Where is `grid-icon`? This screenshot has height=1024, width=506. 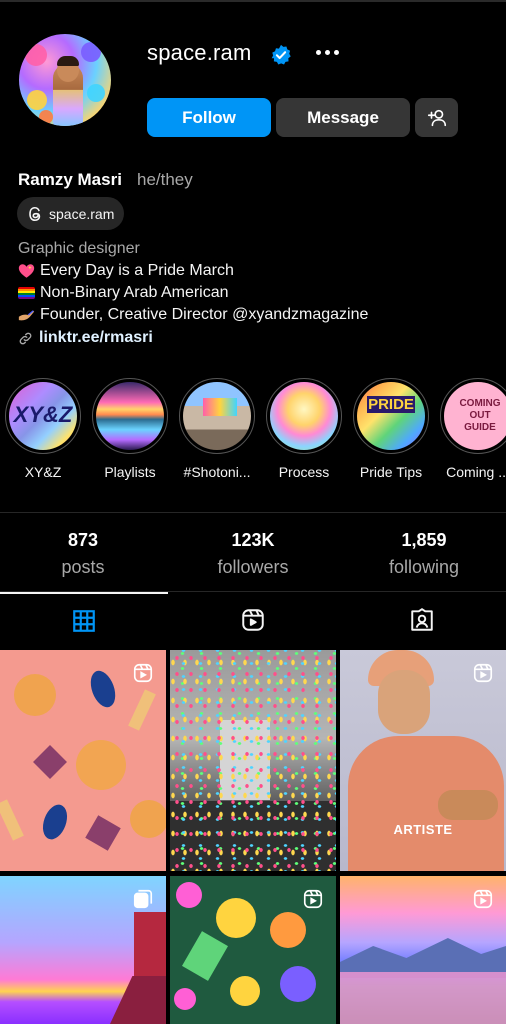
grid-icon is located at coordinates (84, 620).